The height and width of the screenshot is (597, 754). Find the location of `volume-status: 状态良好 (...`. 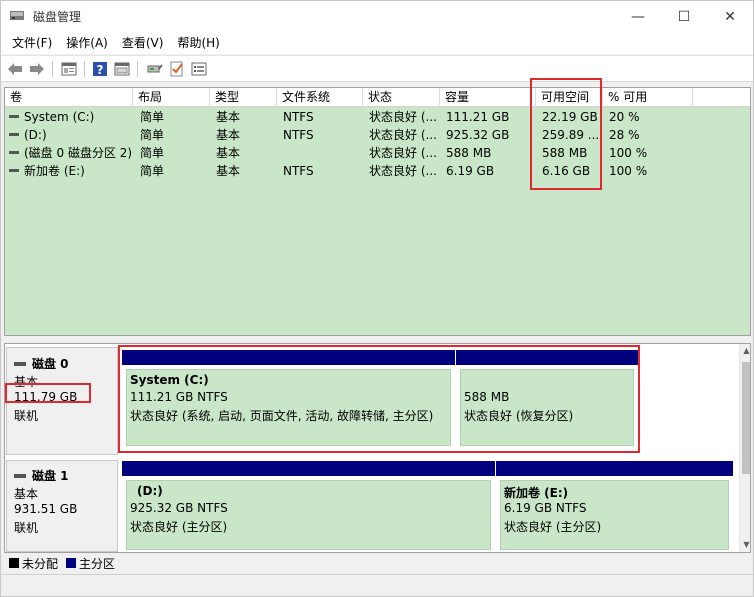

volume-status: 状态良好 (... is located at coordinates (403, 171).